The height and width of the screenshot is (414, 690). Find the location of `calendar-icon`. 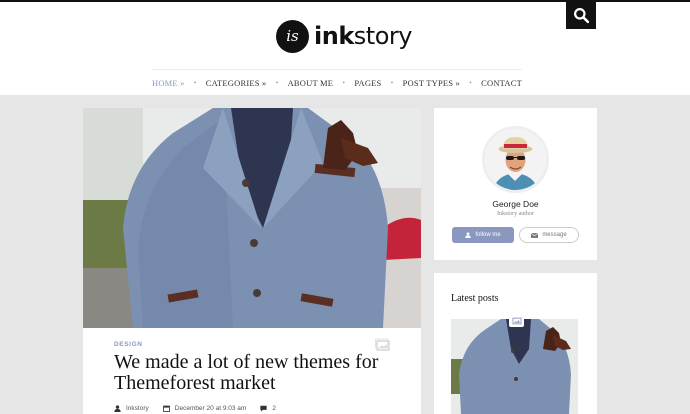

calendar-icon is located at coordinates (166, 408).